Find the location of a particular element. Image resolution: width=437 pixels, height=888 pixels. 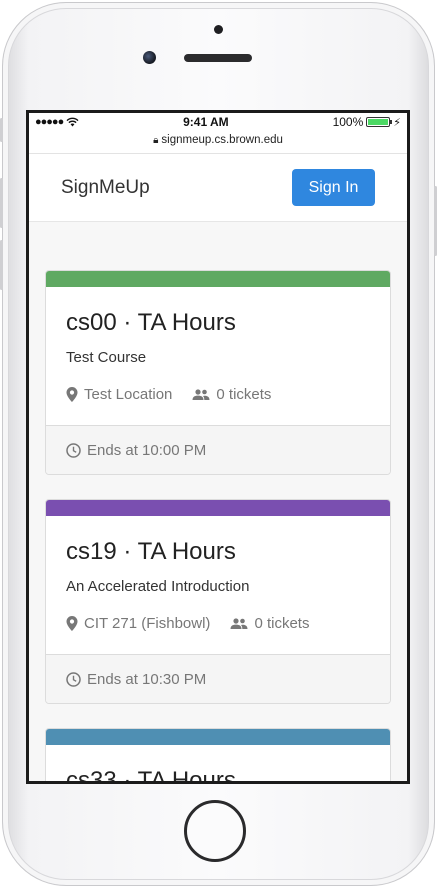

earpiece-speaker is located at coordinates (218, 58).